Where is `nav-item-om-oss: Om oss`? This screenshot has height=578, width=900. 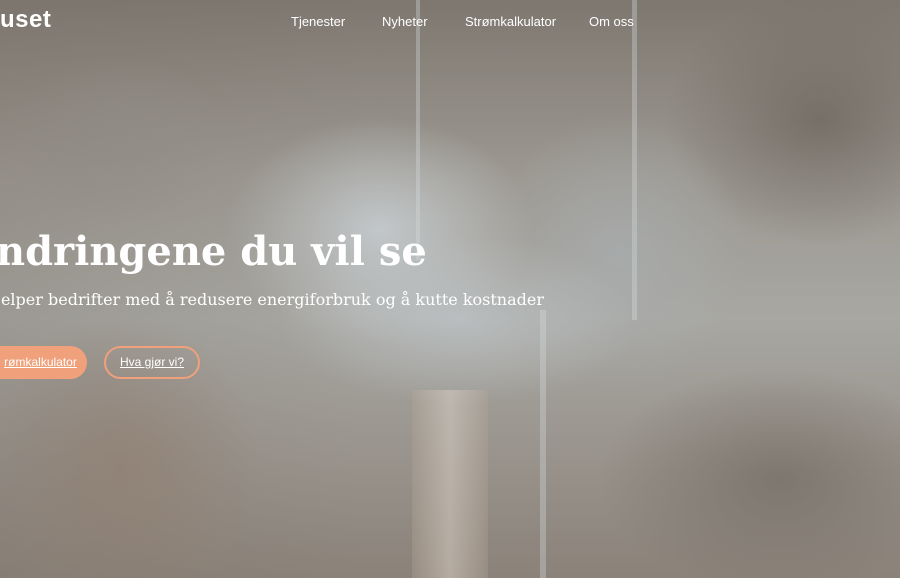 nav-item-om-oss: Om oss is located at coordinates (611, 21).